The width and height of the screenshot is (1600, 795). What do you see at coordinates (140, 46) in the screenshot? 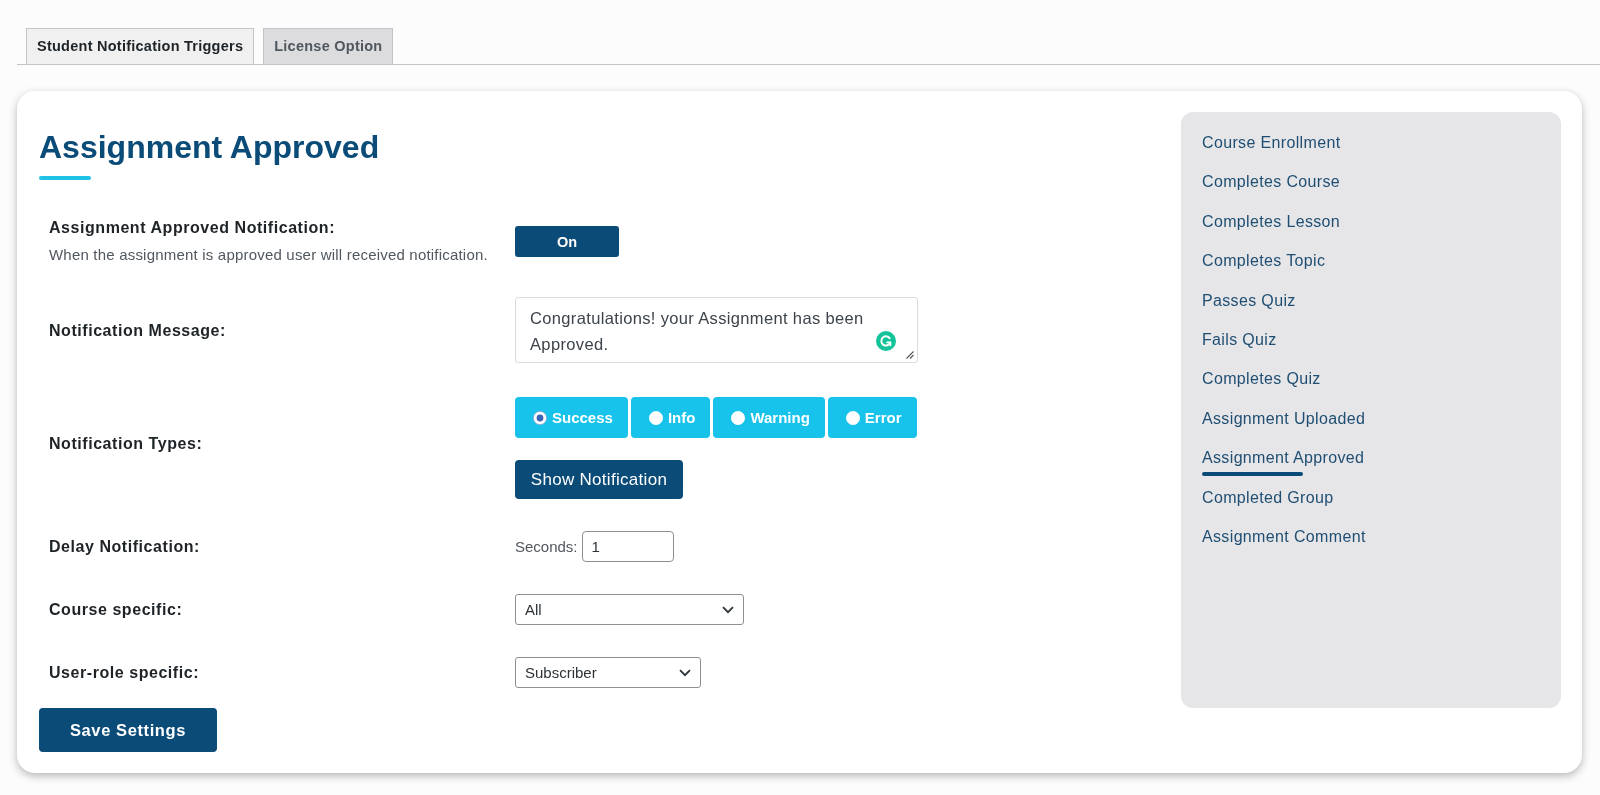
I see `tab: Student Notification Triggers` at bounding box center [140, 46].